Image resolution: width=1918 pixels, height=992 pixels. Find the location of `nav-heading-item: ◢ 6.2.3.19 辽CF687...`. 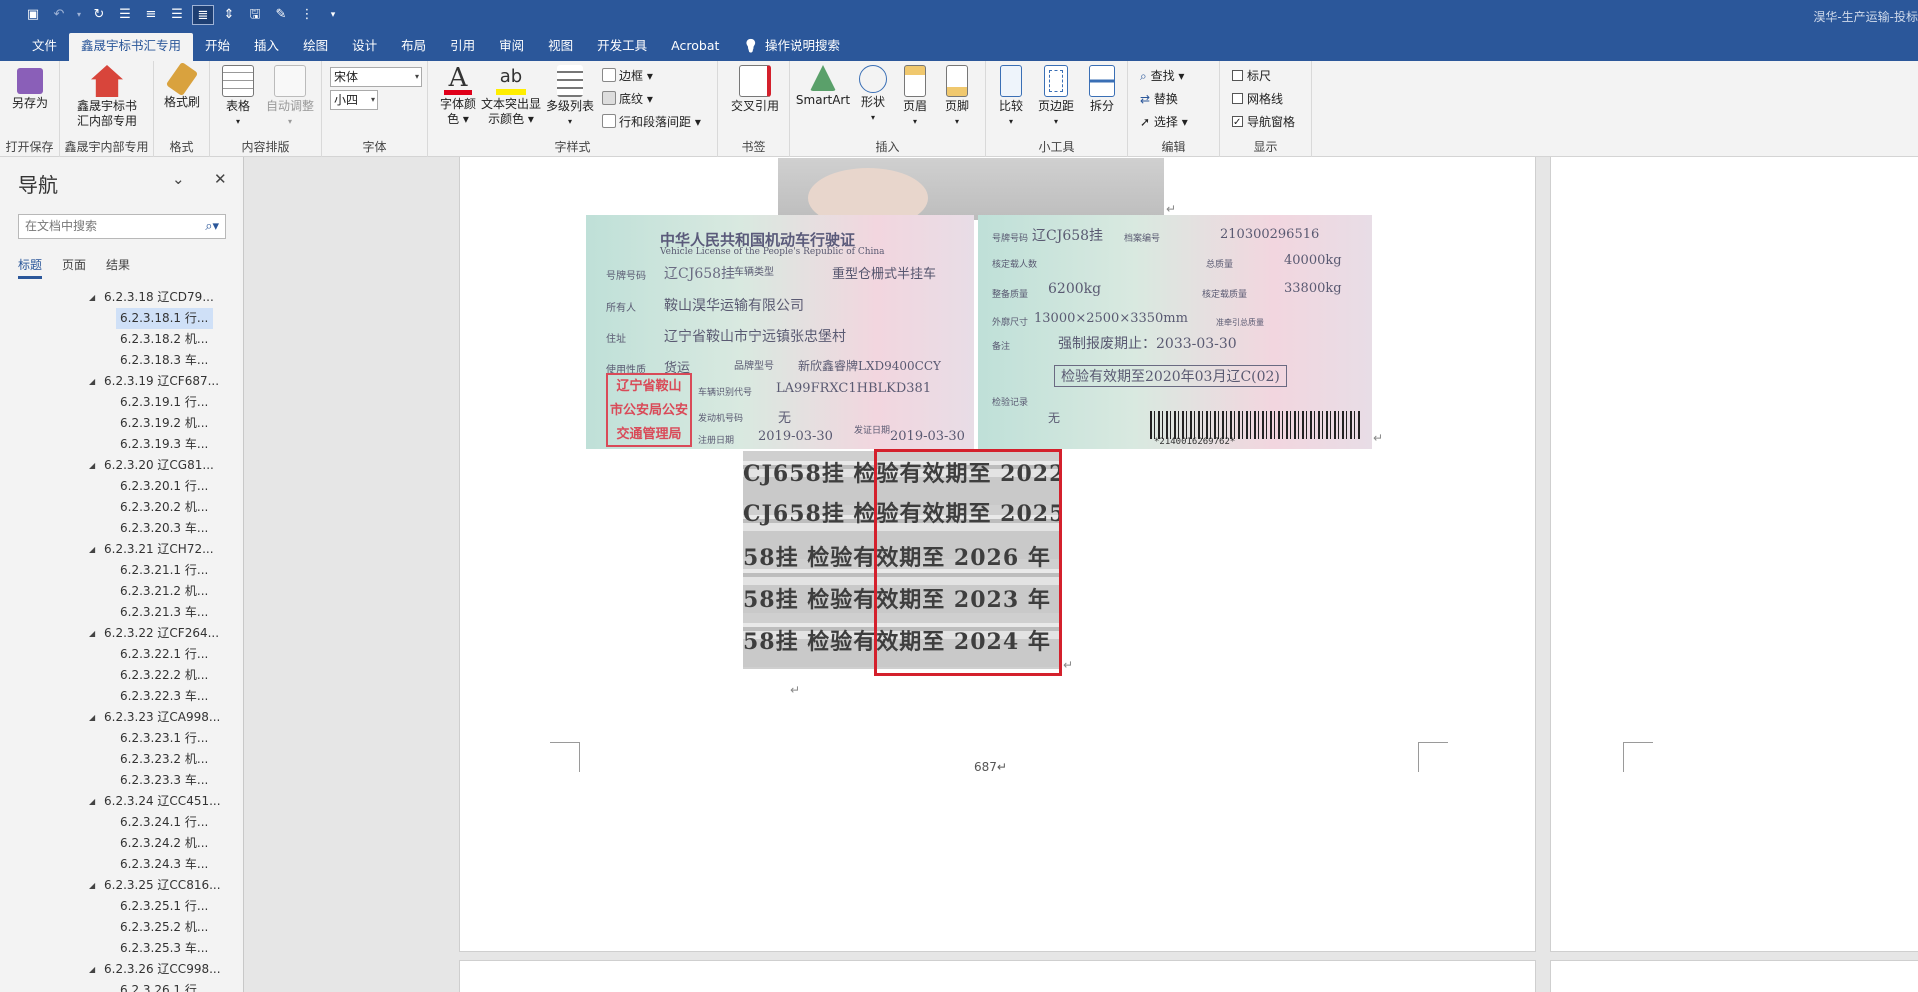

nav-heading-item: ◢ 6.2.3.19 辽CF687... is located at coordinates (121, 381).